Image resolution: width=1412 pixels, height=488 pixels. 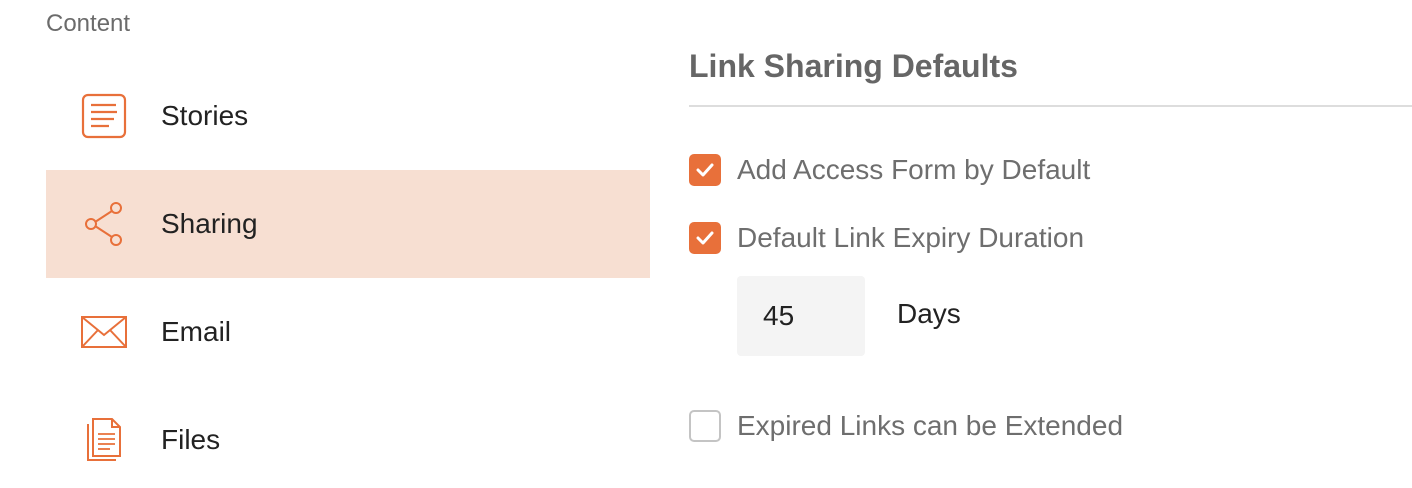 I want to click on default-link-expiry-checkbox, so click(x=705, y=238).